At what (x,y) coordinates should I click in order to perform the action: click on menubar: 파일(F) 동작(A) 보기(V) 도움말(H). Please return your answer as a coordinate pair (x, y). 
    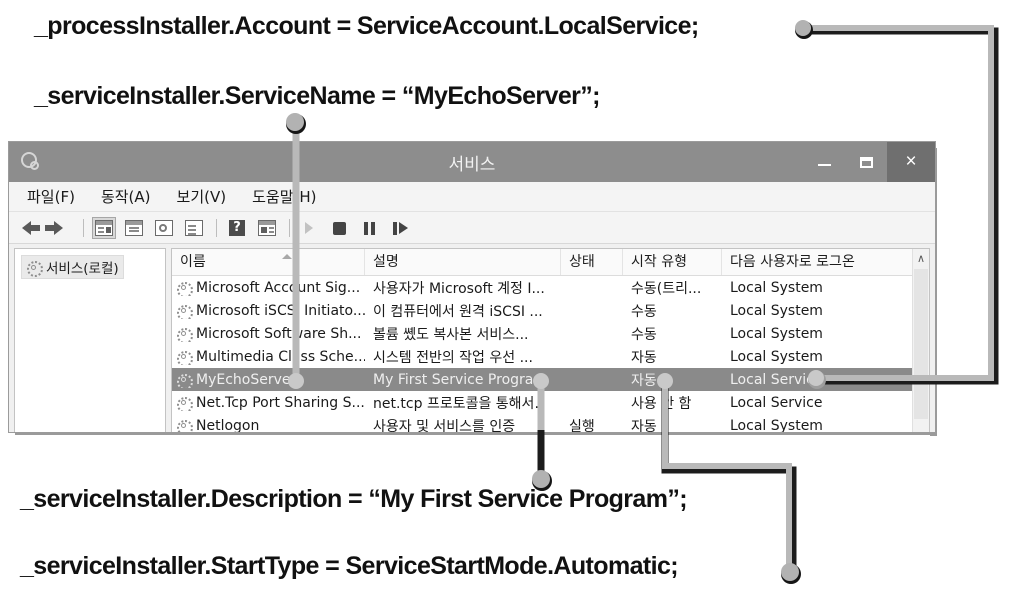
    Looking at the image, I should click on (472, 197).